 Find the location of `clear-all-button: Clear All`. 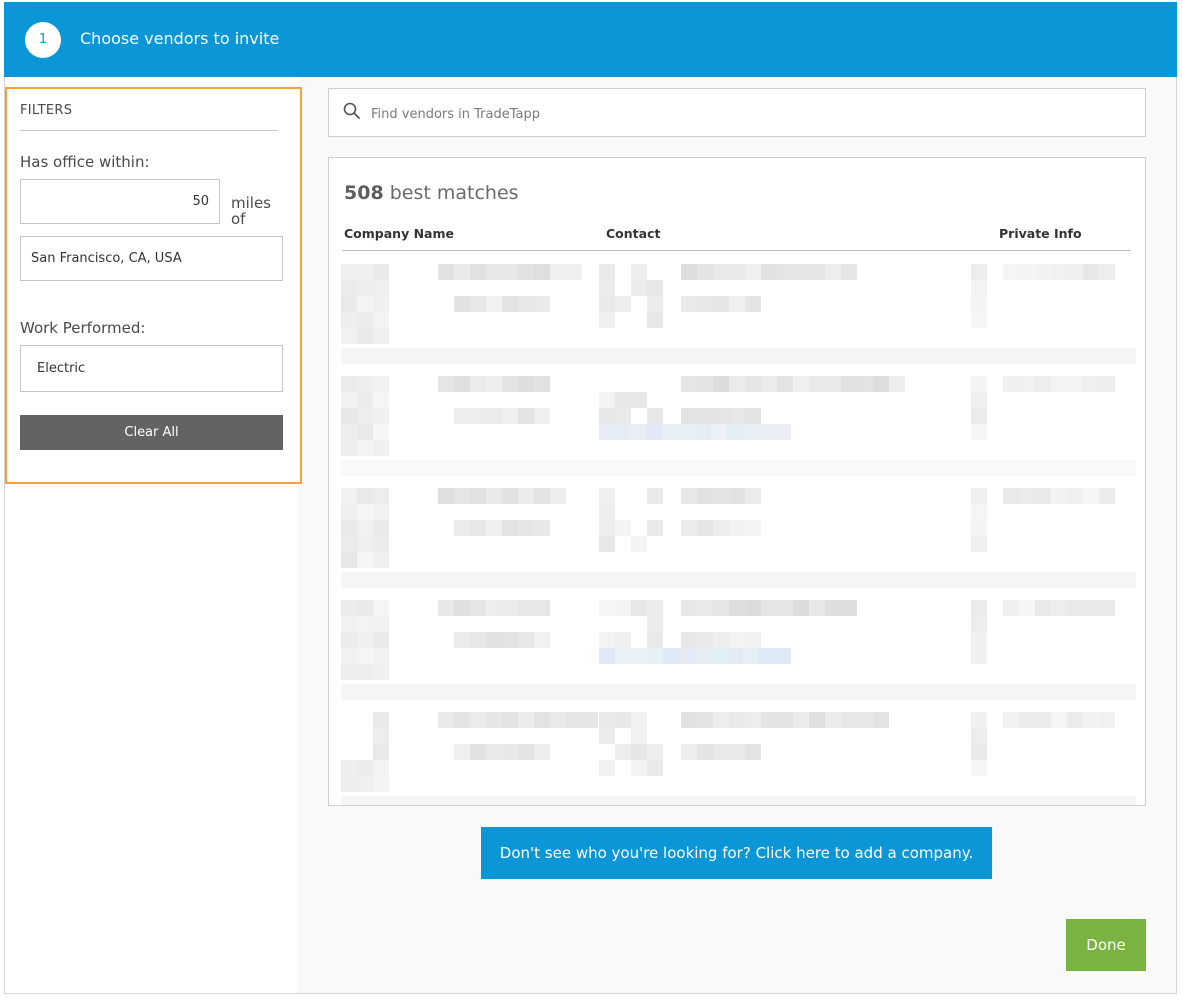

clear-all-button: Clear All is located at coordinates (151, 432).